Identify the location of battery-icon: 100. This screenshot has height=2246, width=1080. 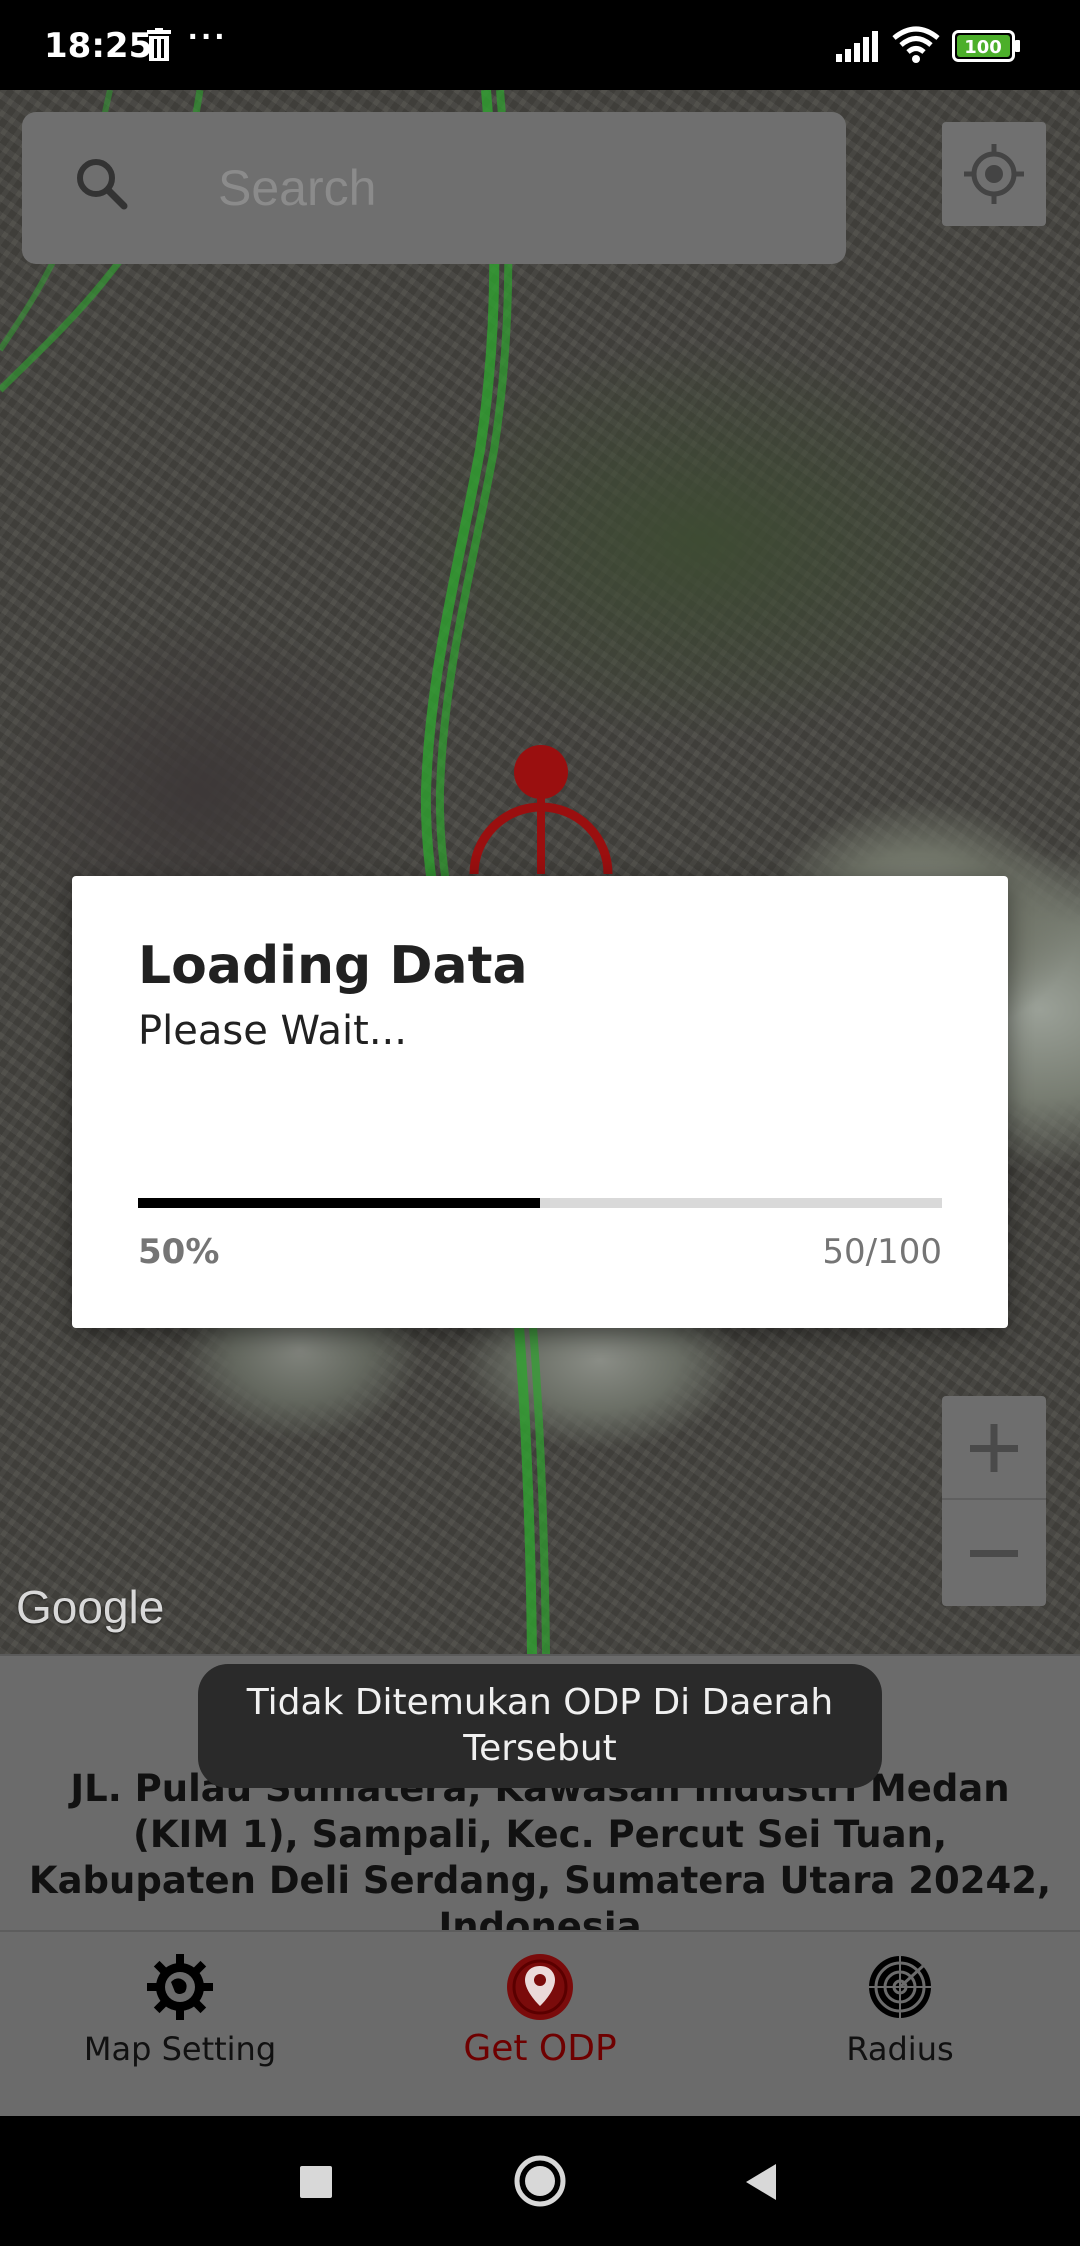
(987, 46).